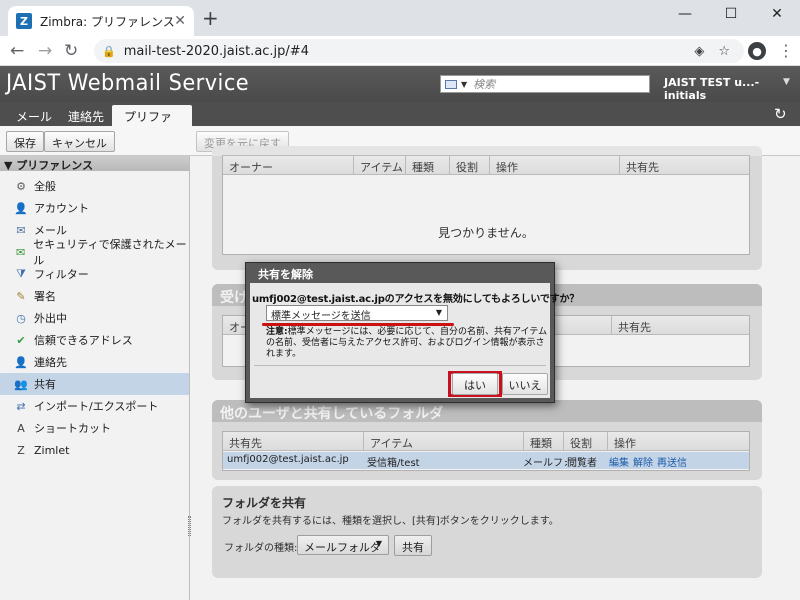 The width and height of the screenshot is (800, 600). Describe the element at coordinates (25, 141) in the screenshot. I see `save-button: 保存` at that location.